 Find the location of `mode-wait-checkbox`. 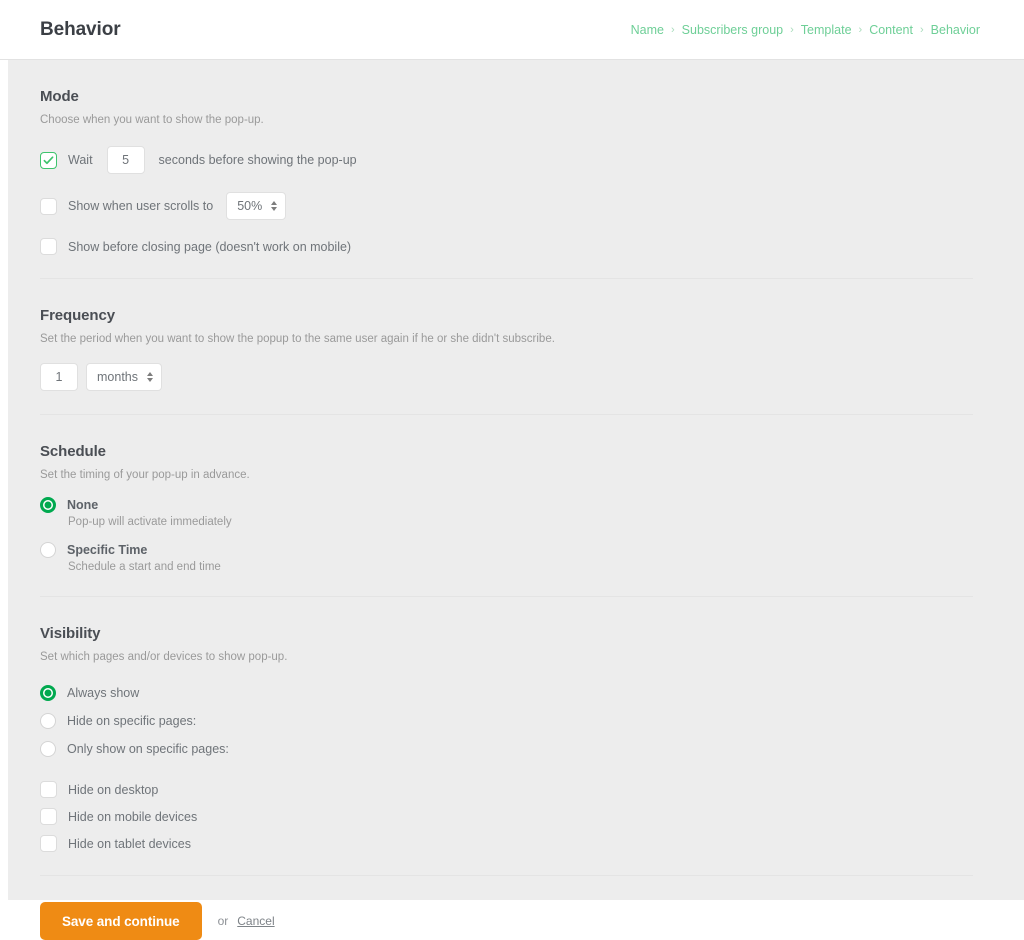

mode-wait-checkbox is located at coordinates (48, 160).